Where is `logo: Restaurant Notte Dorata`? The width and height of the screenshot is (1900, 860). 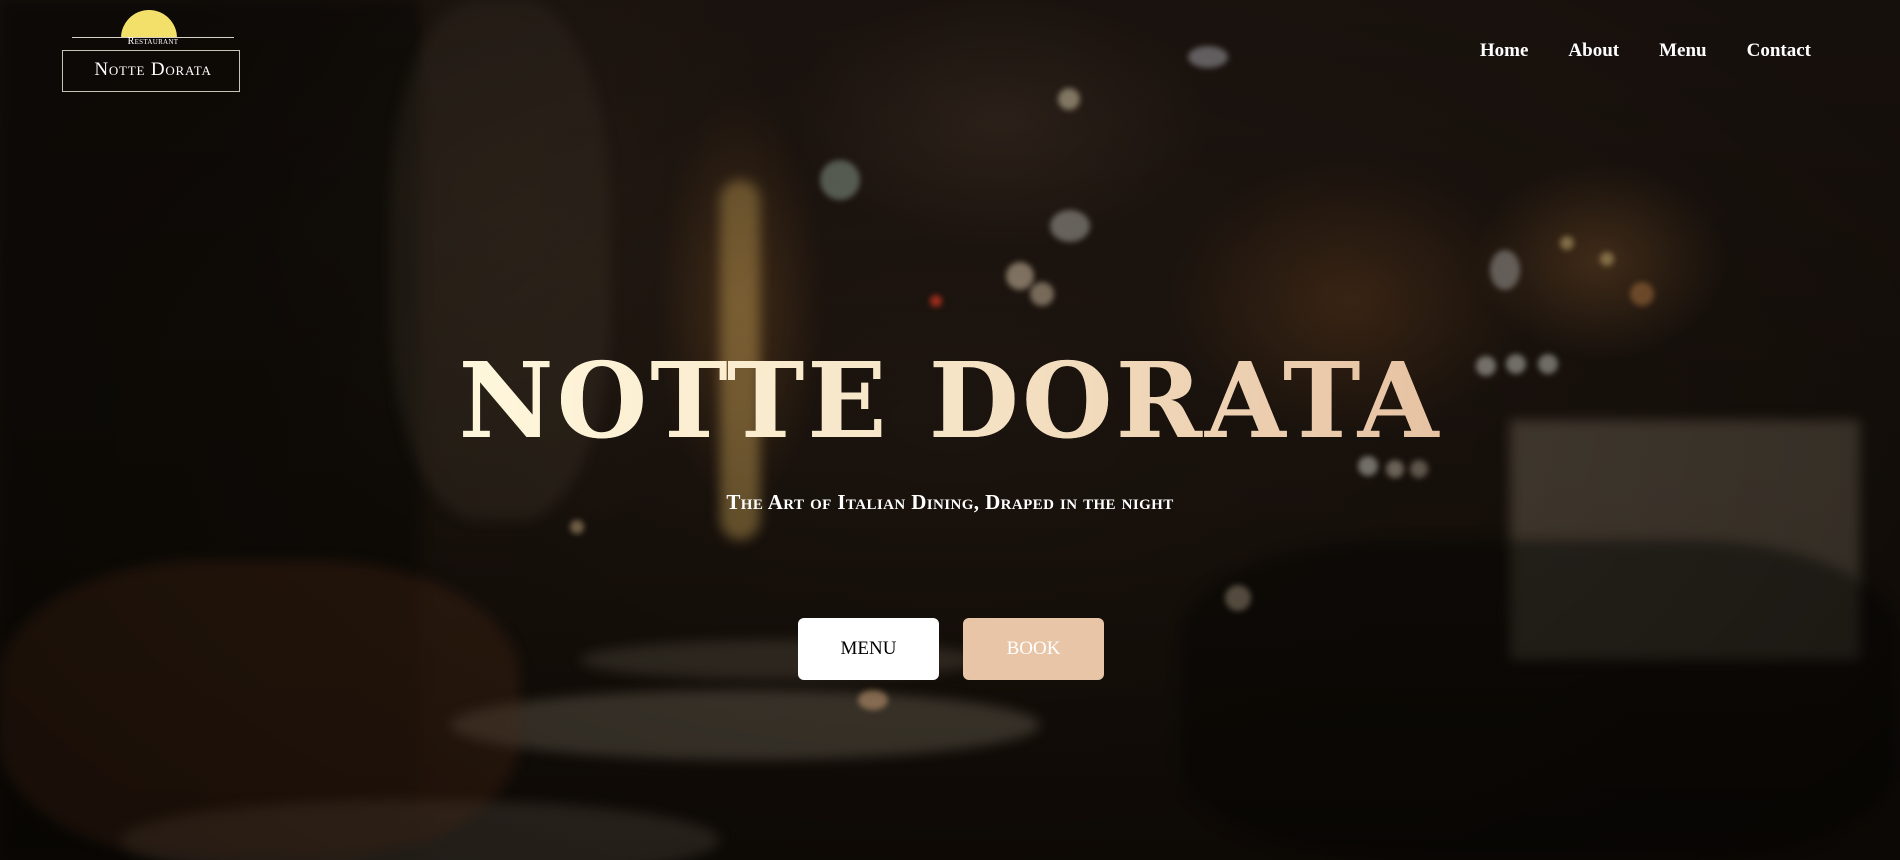 logo: Restaurant Notte Dorata is located at coordinates (153, 52).